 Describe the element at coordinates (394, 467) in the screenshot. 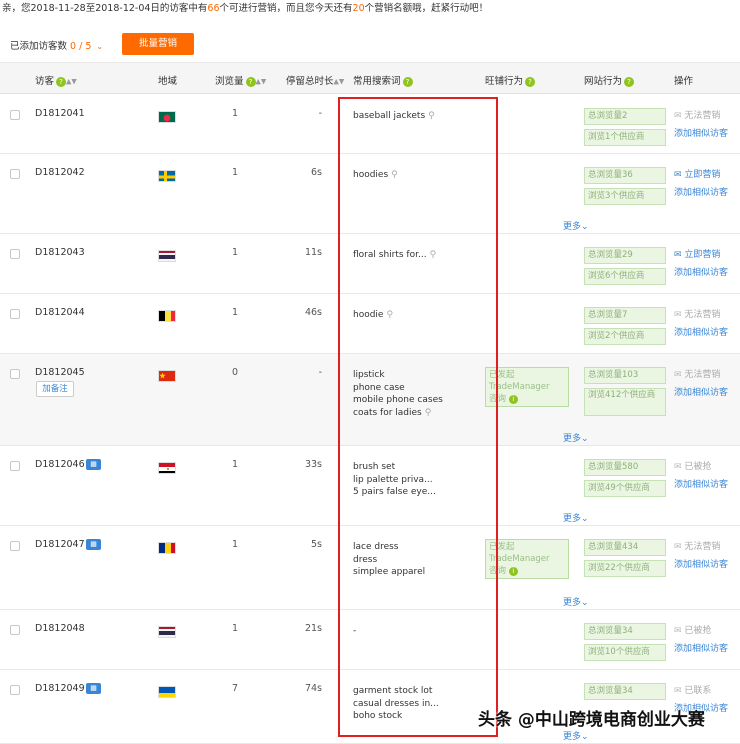

I see `keyword-item: brush set` at that location.